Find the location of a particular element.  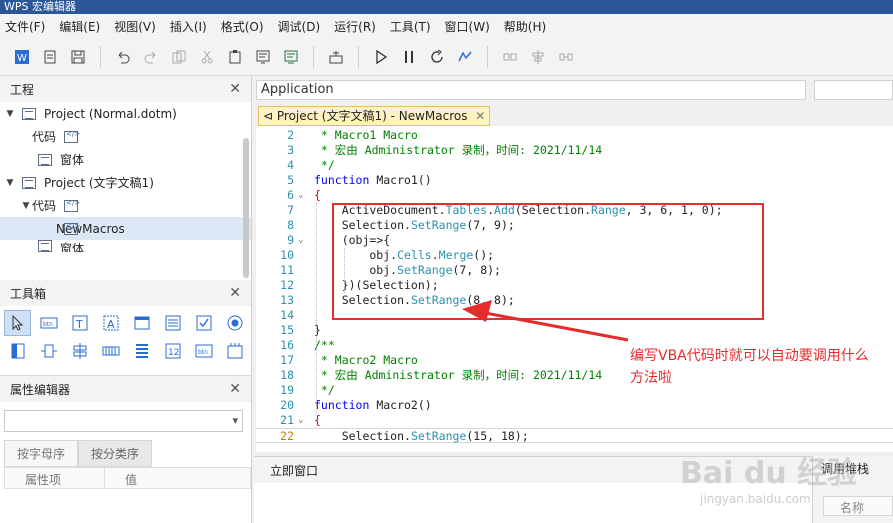

line-number: 12 is located at coordinates (287, 285).